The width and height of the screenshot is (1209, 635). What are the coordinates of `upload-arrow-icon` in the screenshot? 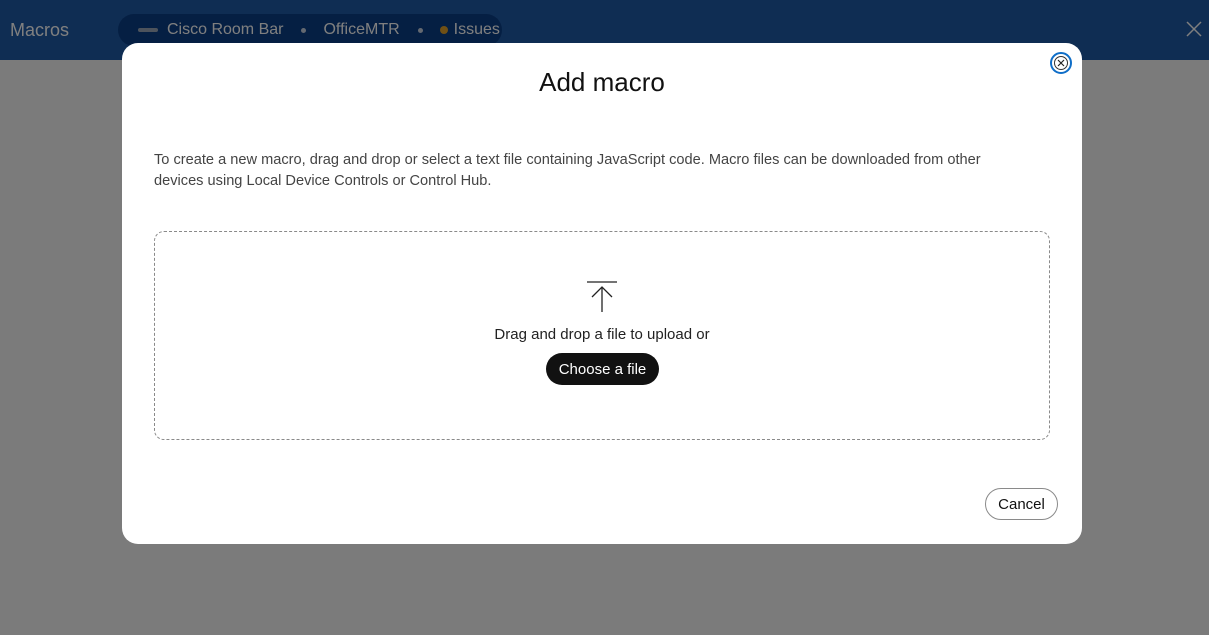 It's located at (602, 296).